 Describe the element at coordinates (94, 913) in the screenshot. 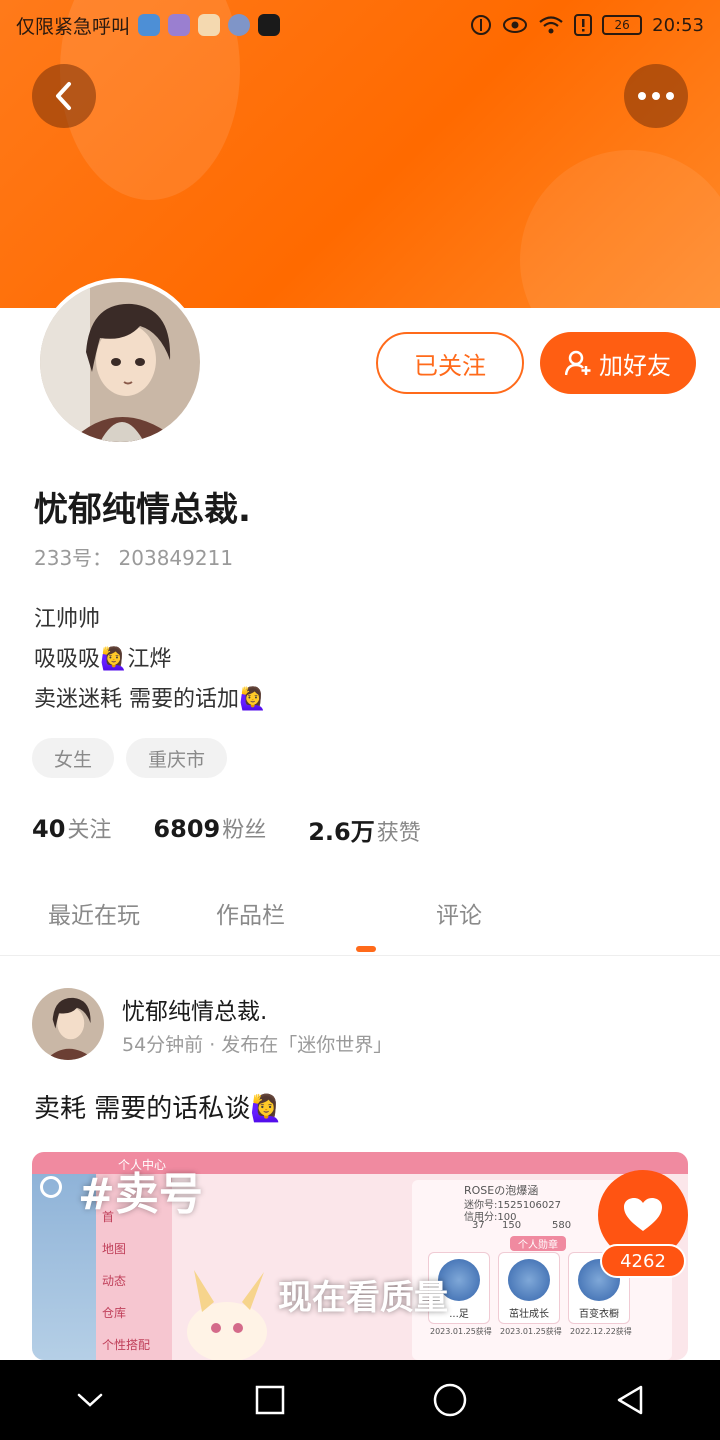

I see `tab-recently-played: 最近在玩` at that location.